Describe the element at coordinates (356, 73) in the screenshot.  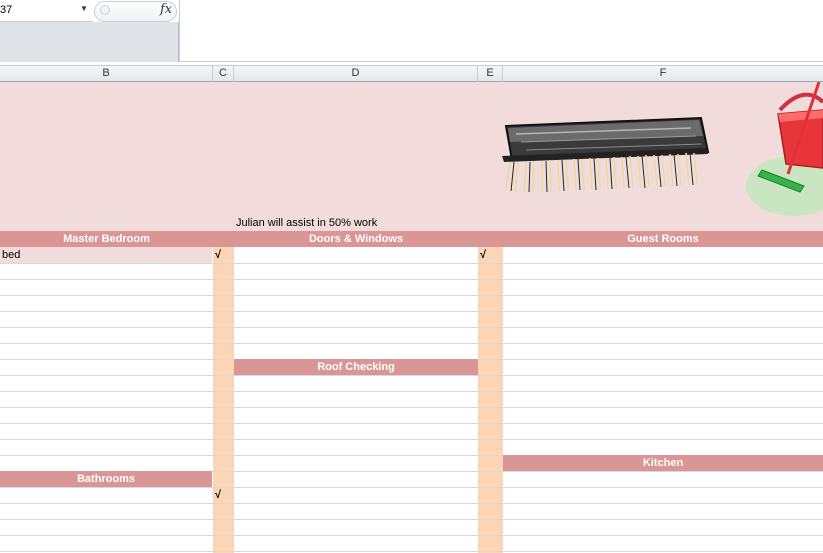
I see `column-header-d: D` at that location.